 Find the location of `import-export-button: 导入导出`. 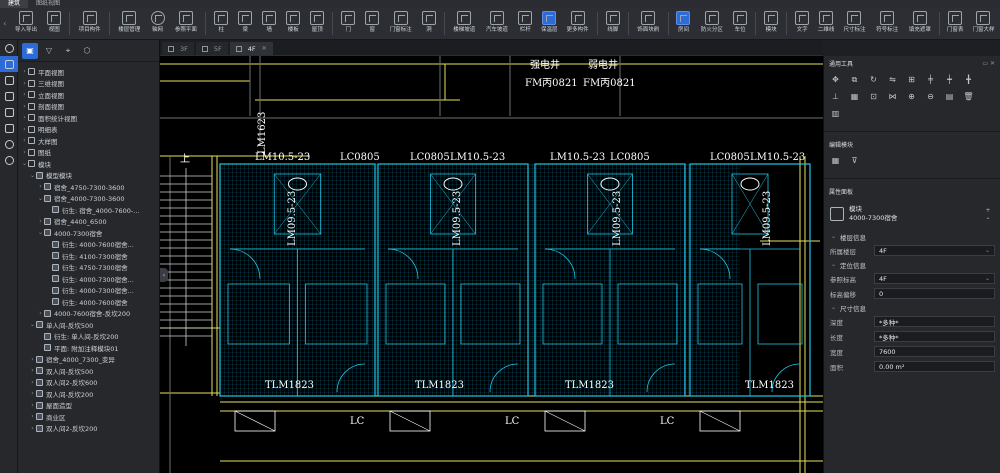

import-export-button: 导入导出 is located at coordinates (26, 23).